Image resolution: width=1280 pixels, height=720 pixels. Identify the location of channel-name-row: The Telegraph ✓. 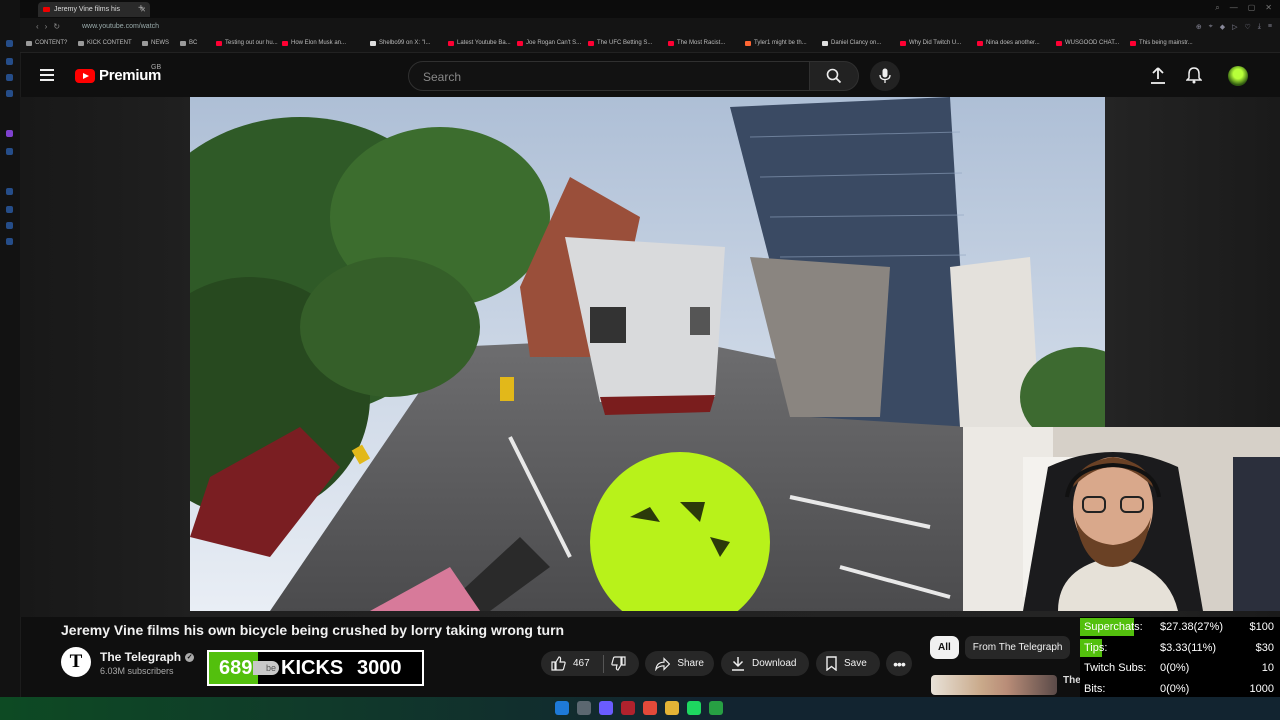
(147, 657).